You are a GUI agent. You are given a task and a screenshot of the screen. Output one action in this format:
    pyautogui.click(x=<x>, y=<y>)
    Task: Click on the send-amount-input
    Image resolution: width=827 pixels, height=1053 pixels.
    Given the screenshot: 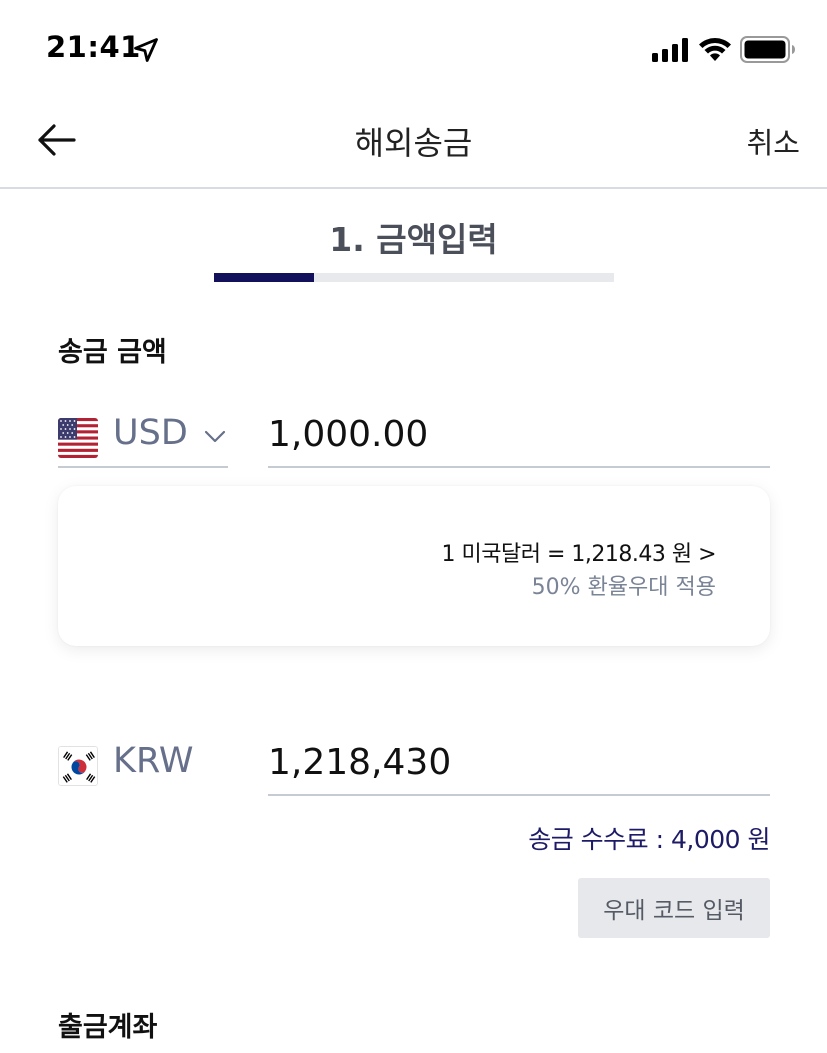 What is the action you would take?
    pyautogui.click(x=519, y=439)
    